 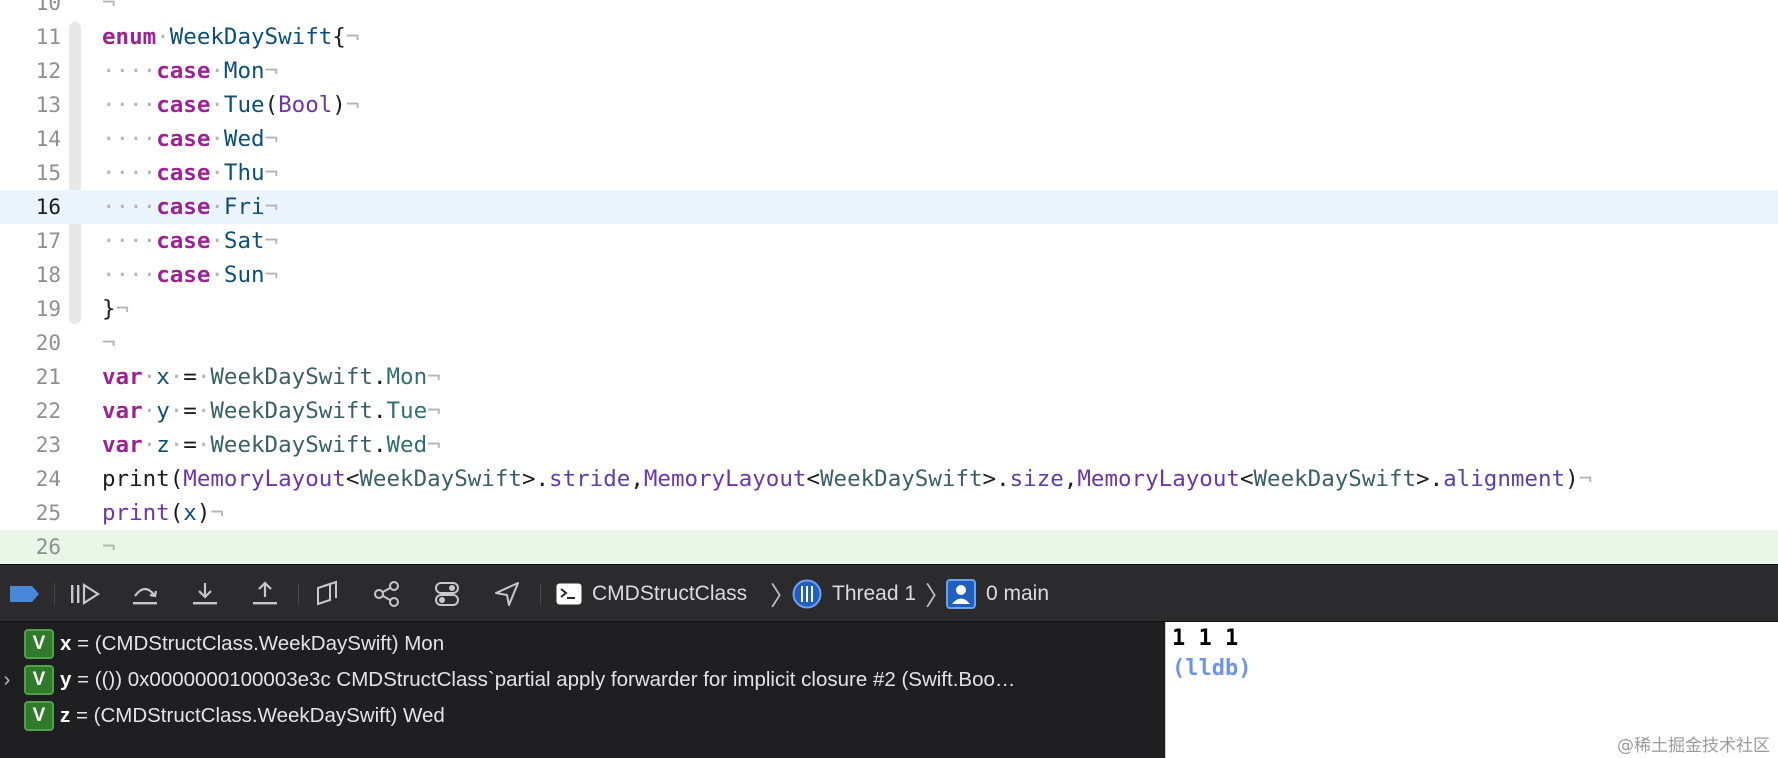 What do you see at coordinates (651, 594) in the screenshot?
I see `breadcrumb-target: CMDStructClass` at bounding box center [651, 594].